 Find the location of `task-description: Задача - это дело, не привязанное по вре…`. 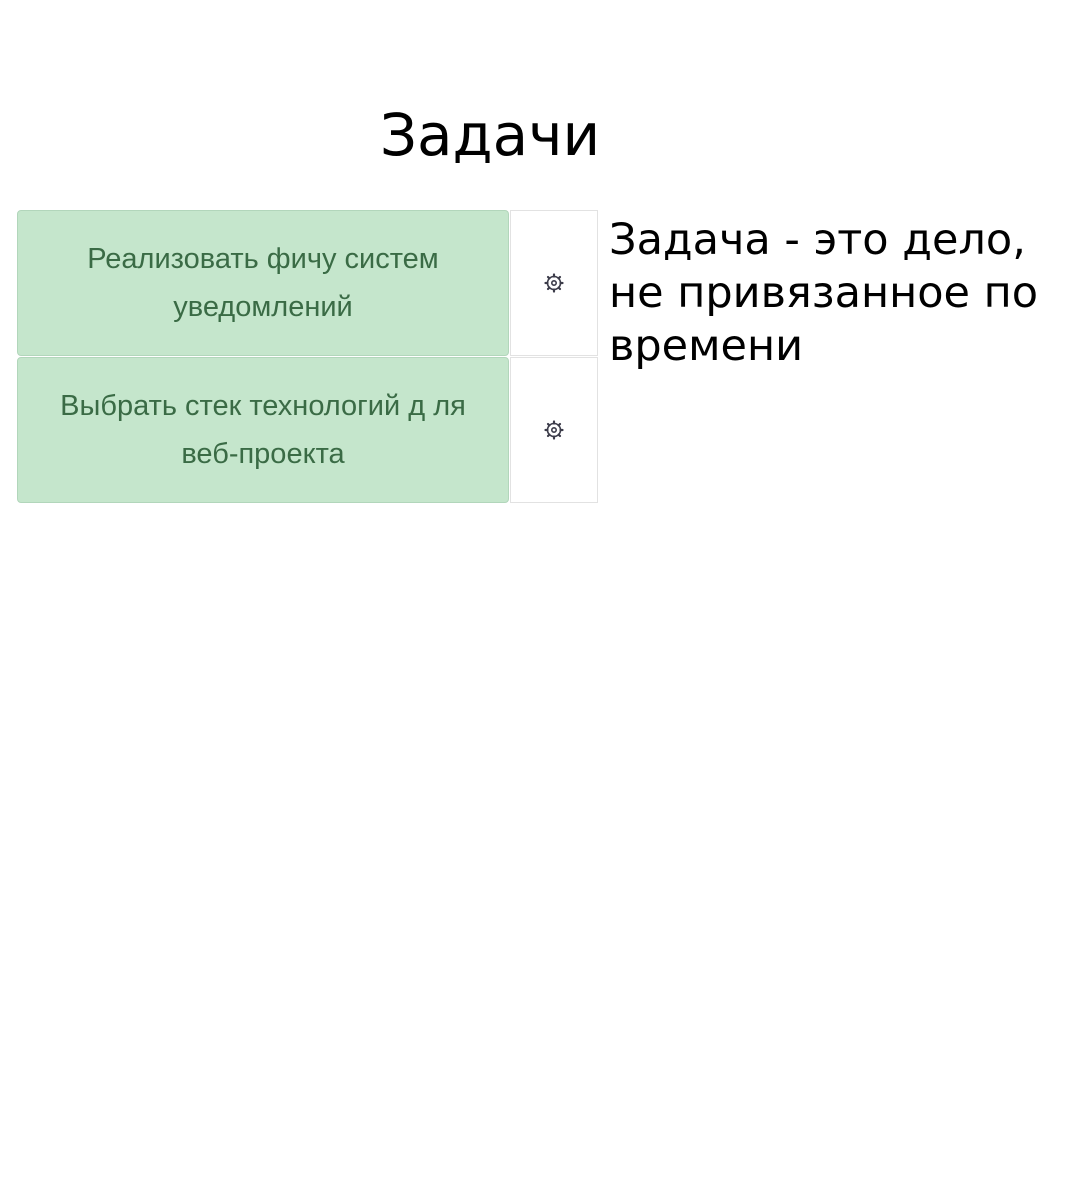

task-description: Задача - это дело, не привязанное по вре… is located at coordinates (824, 293).